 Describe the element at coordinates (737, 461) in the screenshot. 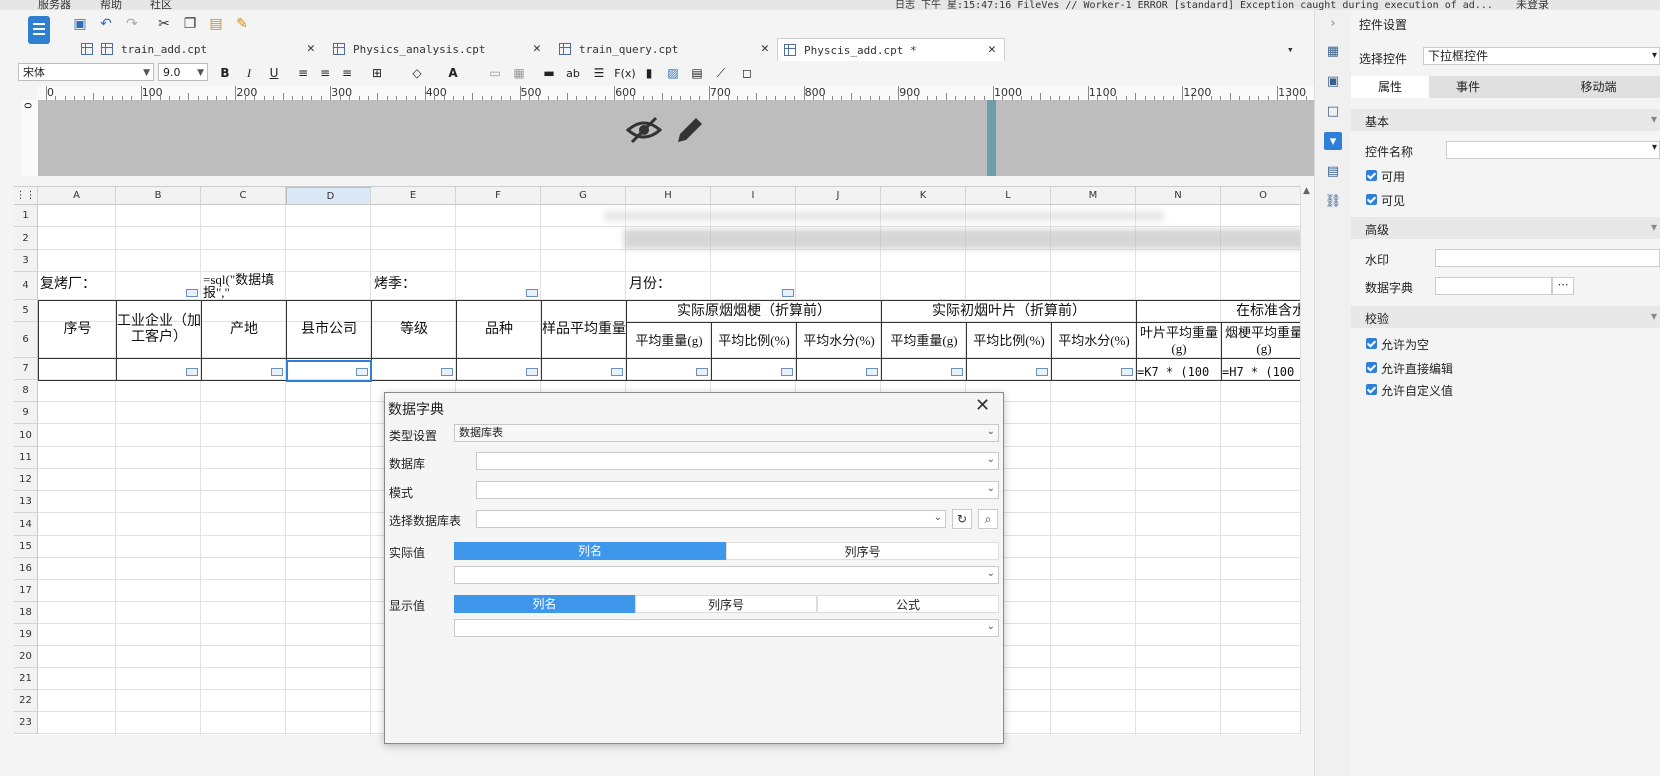

I see `database-select: ⌄` at that location.